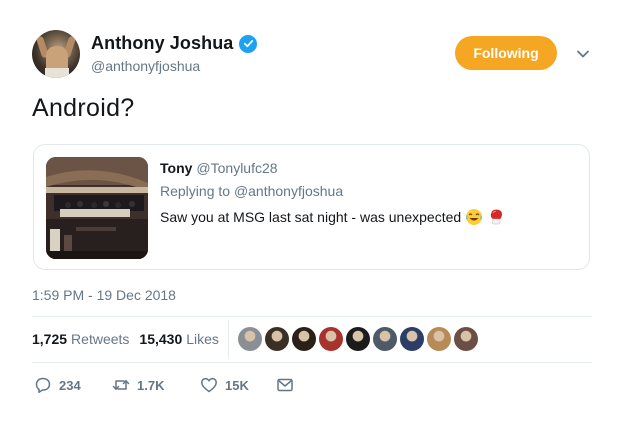  What do you see at coordinates (56, 54) in the screenshot?
I see `author-avatar` at bounding box center [56, 54].